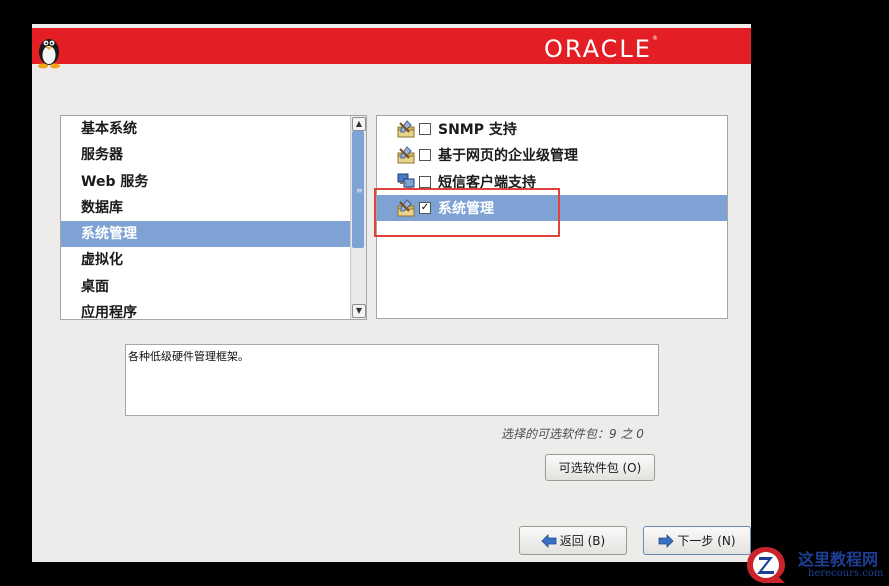  I want to click on site-watermark: 这里教程网 herecours.com, so click(816, 564).